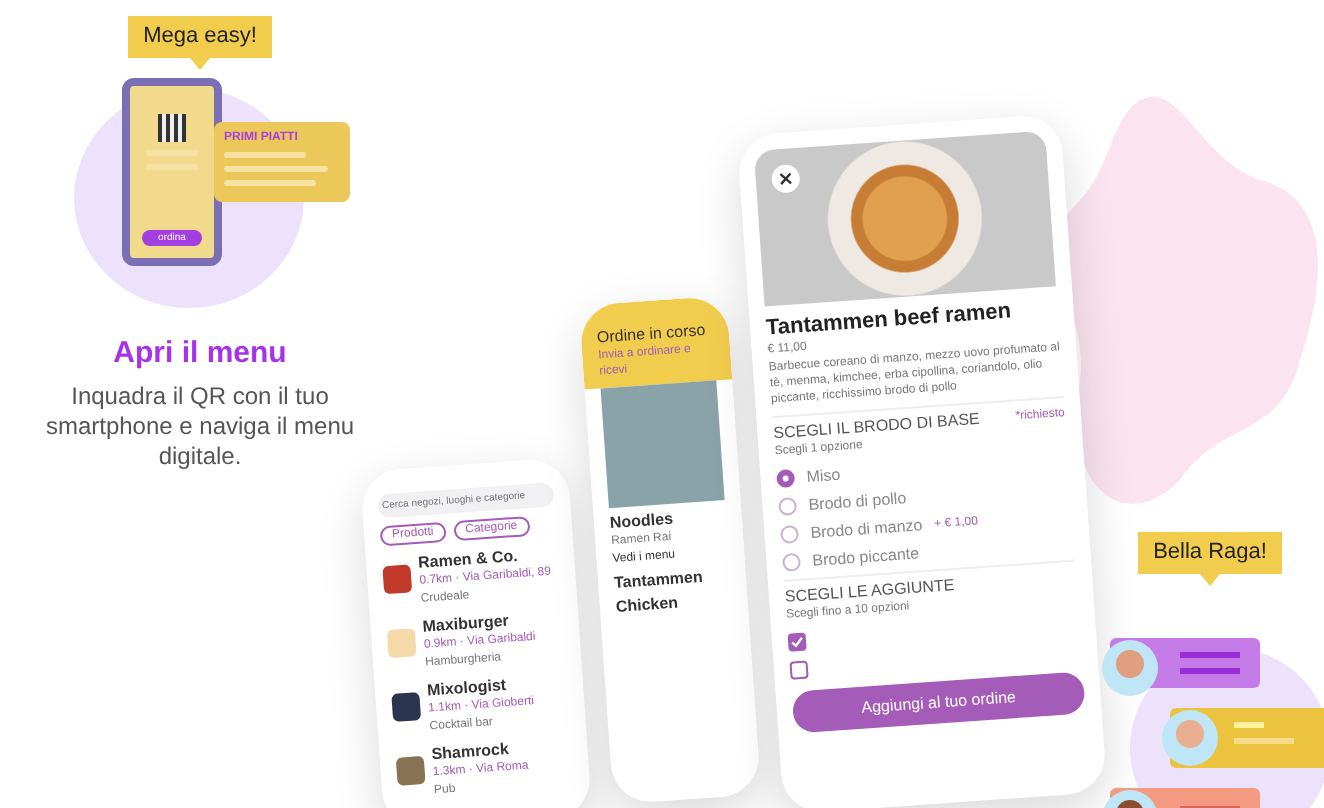 This screenshot has width=1324, height=808. What do you see at coordinates (466, 687) in the screenshot?
I see `restaurant-name: Mixologist` at bounding box center [466, 687].